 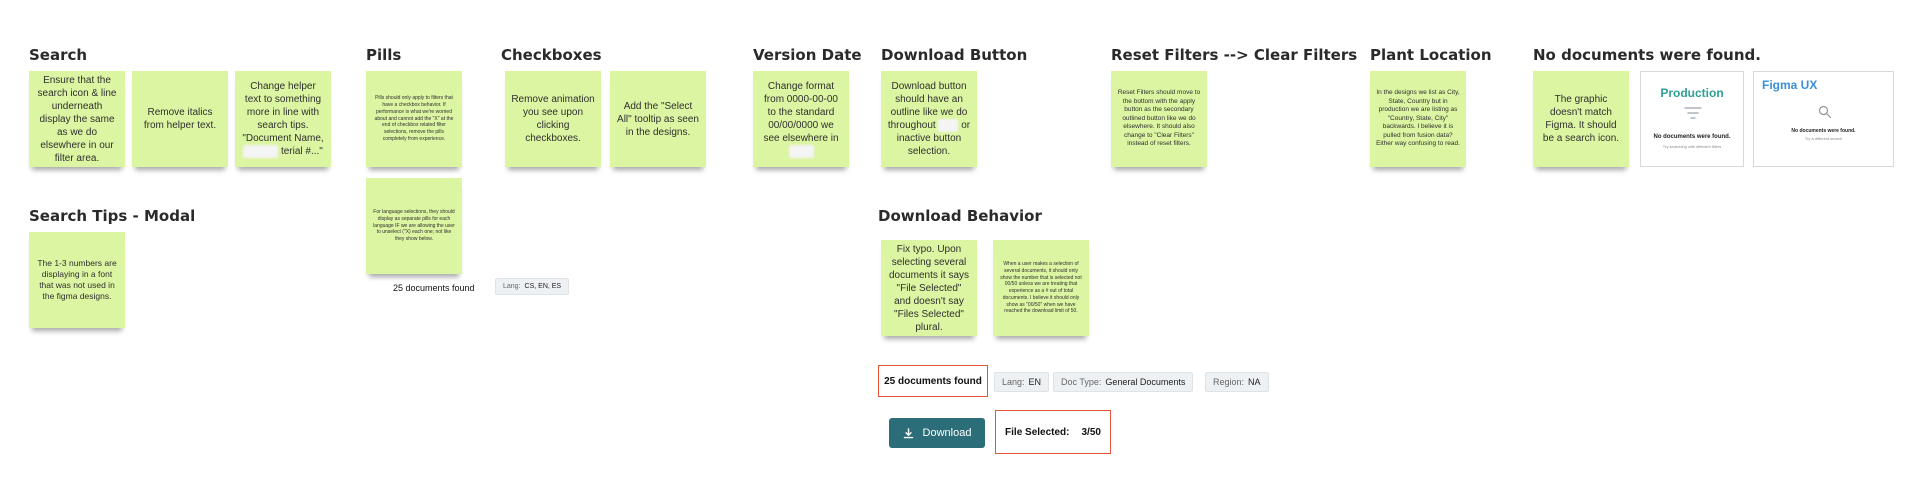 I want to click on file-selected-highlight: File Selected: 3/50, so click(x=1053, y=432).